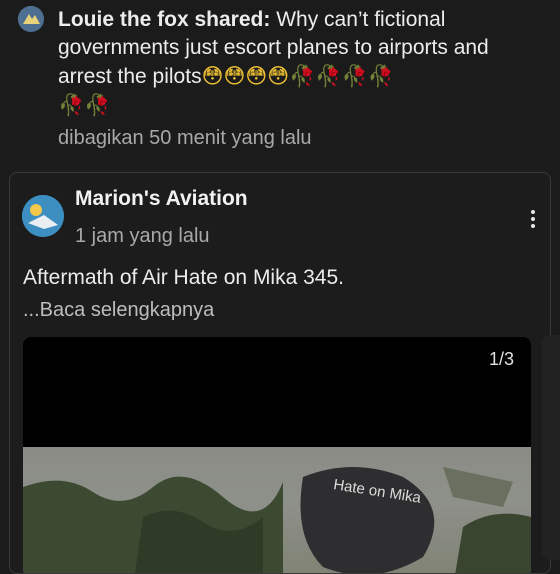 This screenshot has height=574, width=560. Describe the element at coordinates (534, 219) in the screenshot. I see `post-more-icon` at that location.